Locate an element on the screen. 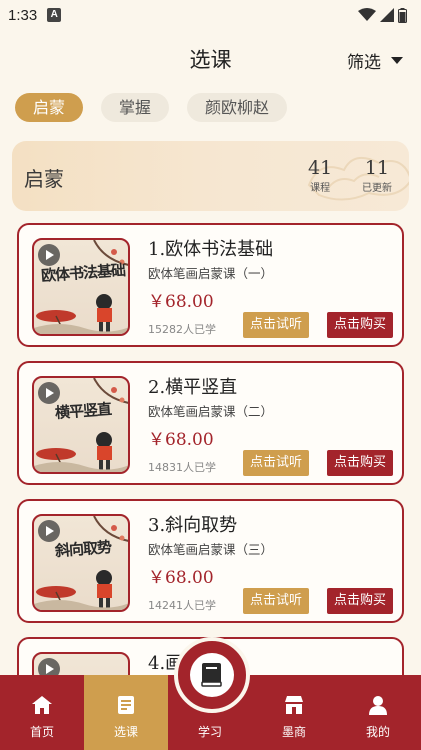 This screenshot has height=750, width=421. tab-qimeng: 启蒙 is located at coordinates (49, 107).